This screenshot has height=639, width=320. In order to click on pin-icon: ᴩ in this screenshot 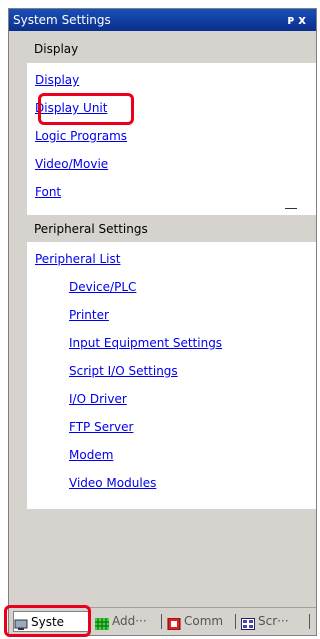, I will do `click(293, 20)`.